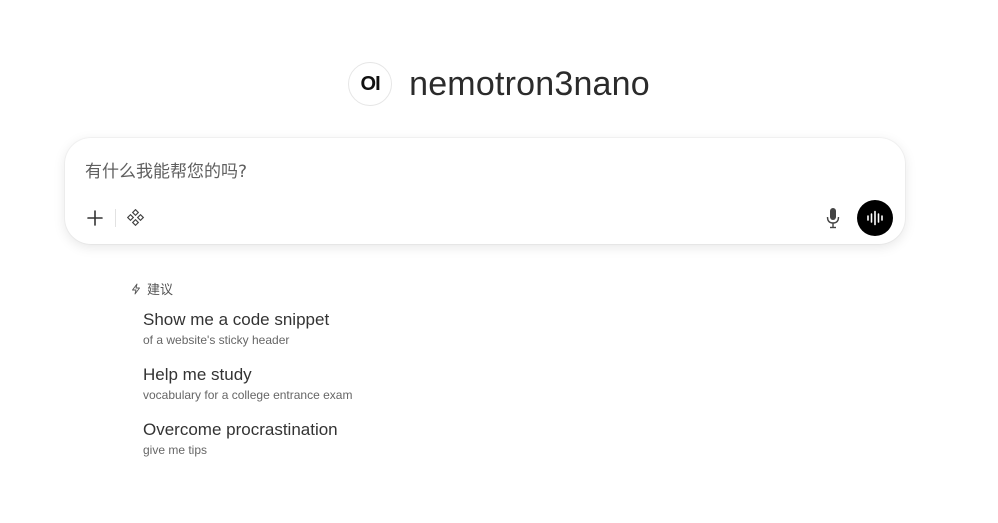 This screenshot has width=998, height=523. Describe the element at coordinates (248, 395) in the screenshot. I see `suggestion-subtitle: vocabulary for a college entrance exam` at that location.